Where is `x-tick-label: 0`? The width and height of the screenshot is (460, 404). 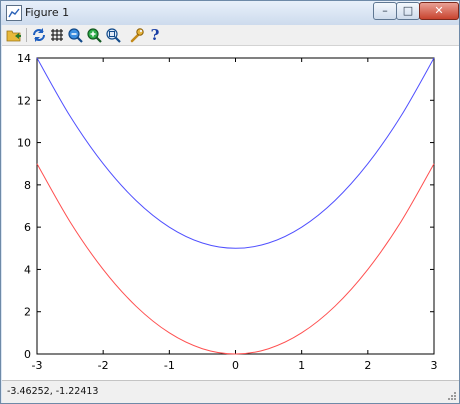
x-tick-label: 0 is located at coordinates (235, 365).